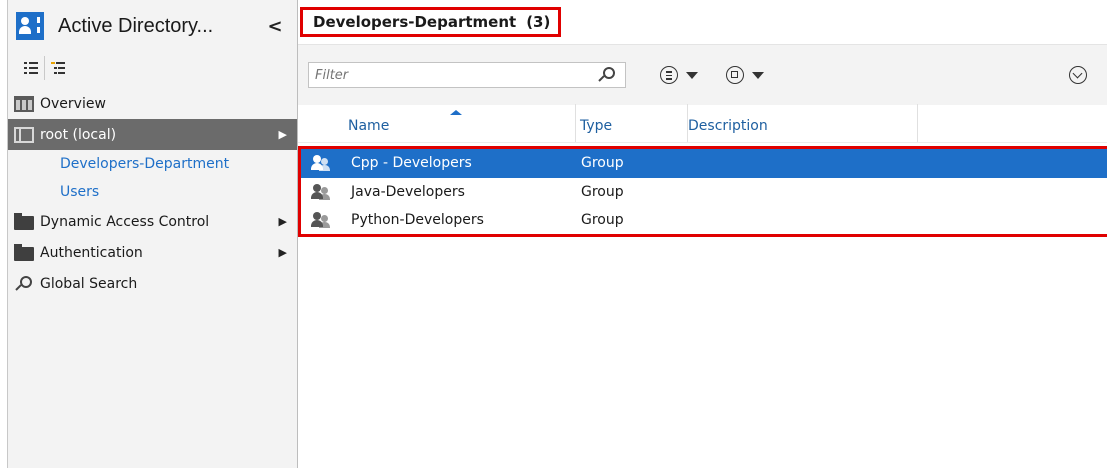 The image size is (1107, 468). What do you see at coordinates (125, 221) in the screenshot?
I see `nav-item-label: Dynamic Access Control` at bounding box center [125, 221].